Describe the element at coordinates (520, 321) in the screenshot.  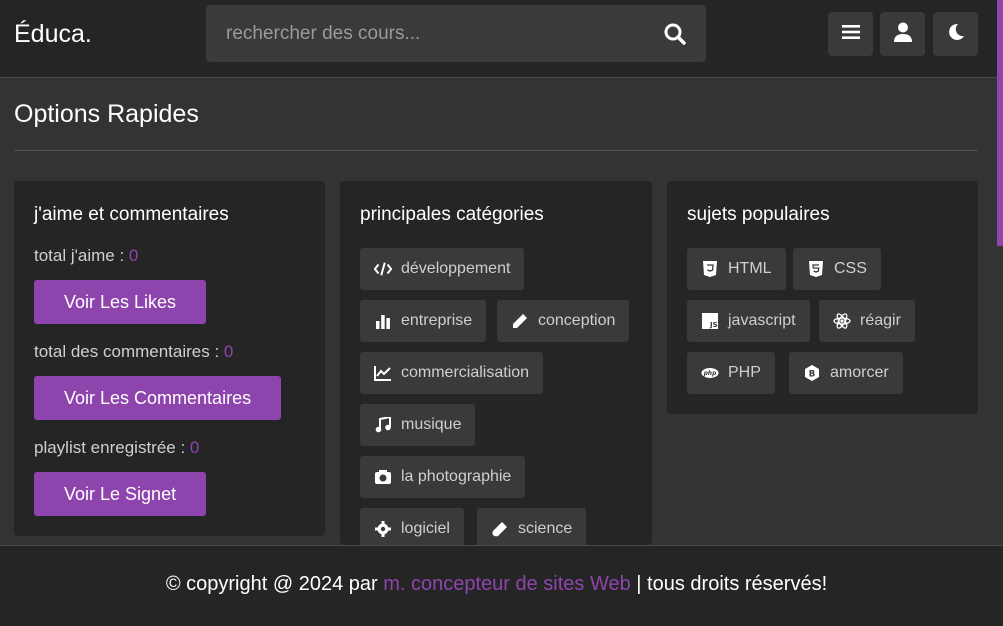
I see `pen-icon` at that location.